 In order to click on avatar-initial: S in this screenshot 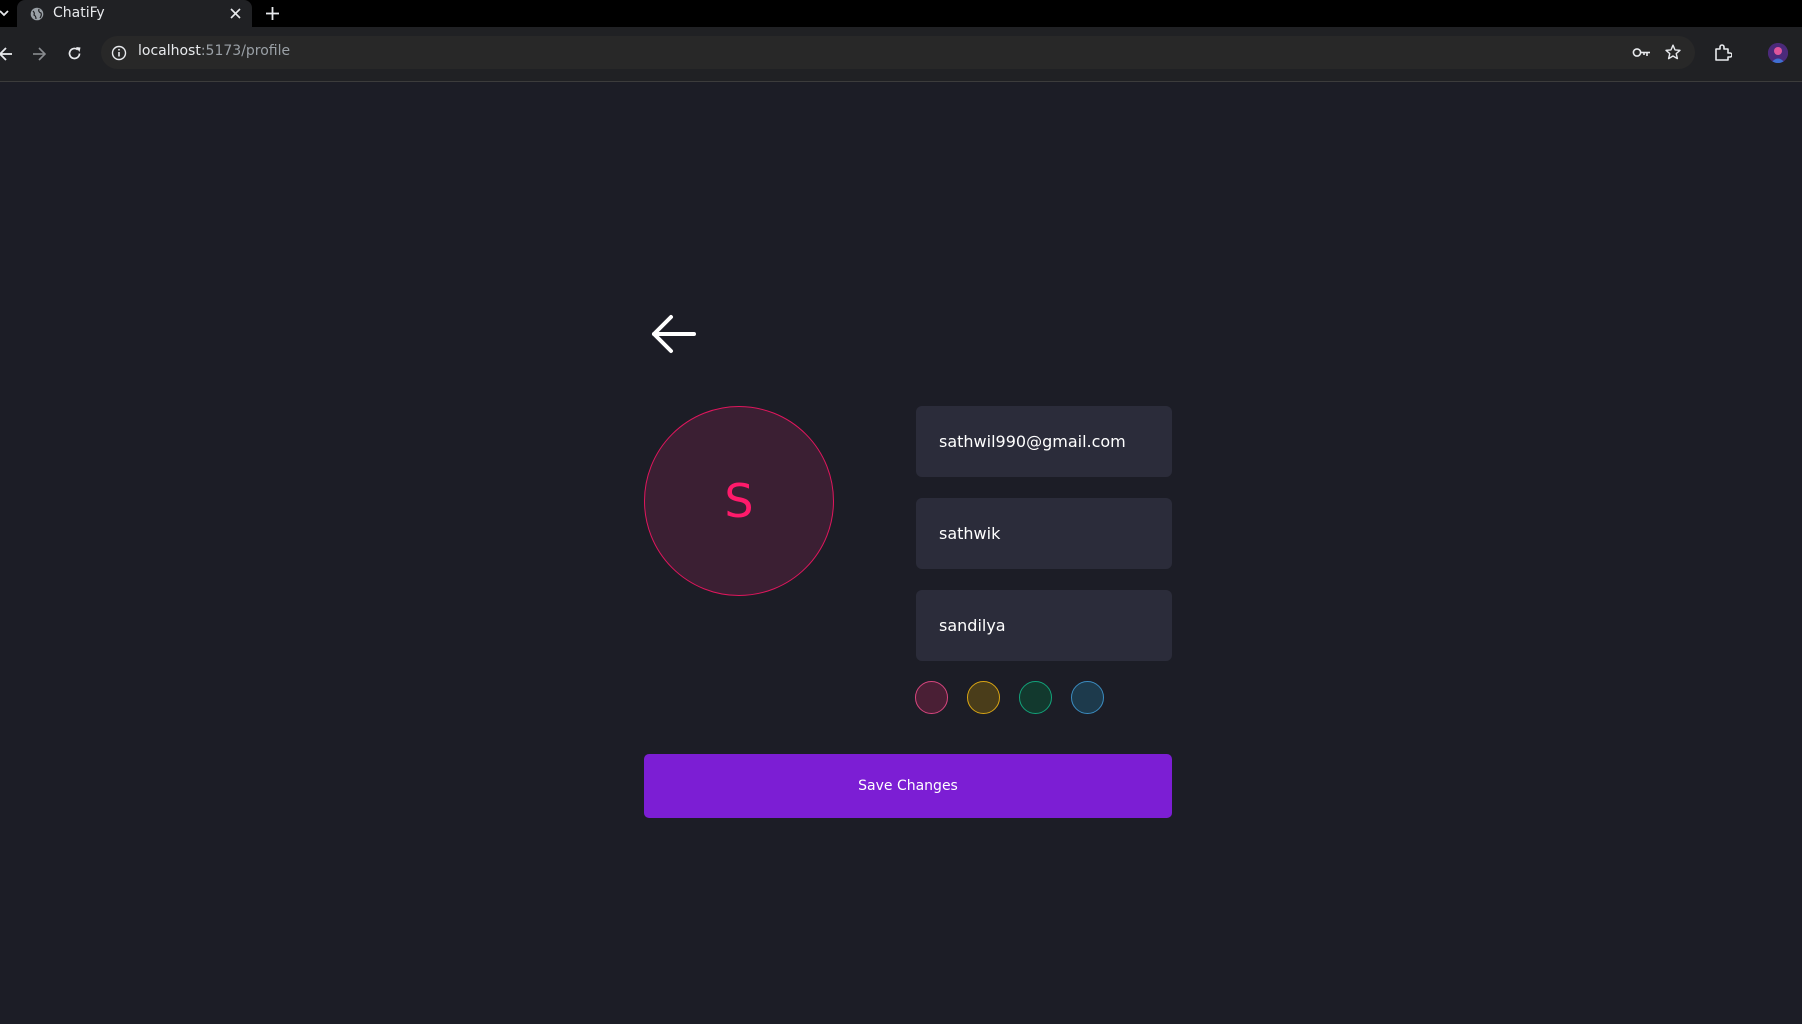, I will do `click(739, 501)`.